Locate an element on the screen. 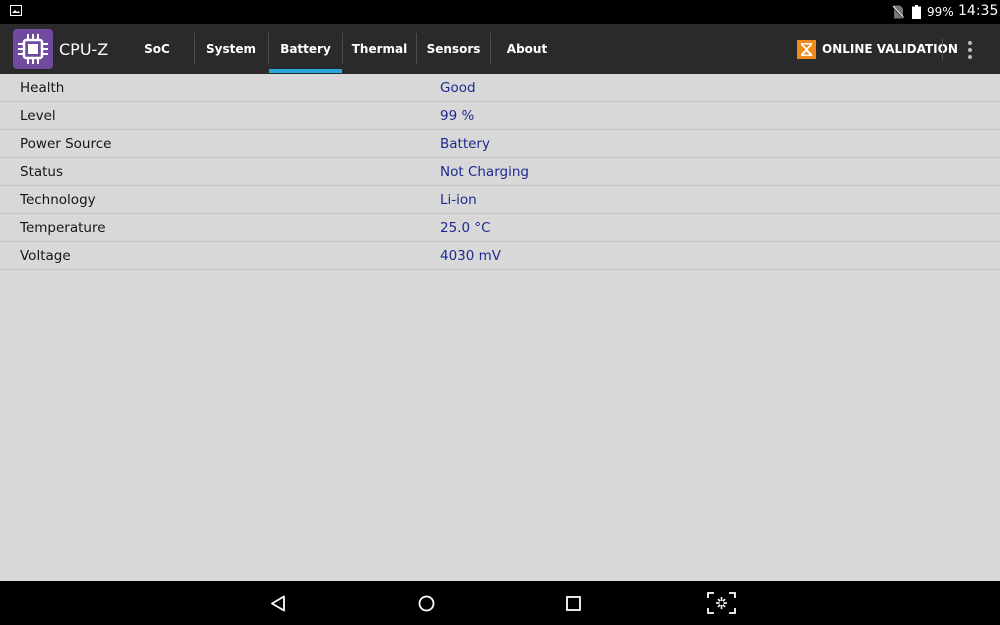  no-sim-icon is located at coordinates (898, 12).